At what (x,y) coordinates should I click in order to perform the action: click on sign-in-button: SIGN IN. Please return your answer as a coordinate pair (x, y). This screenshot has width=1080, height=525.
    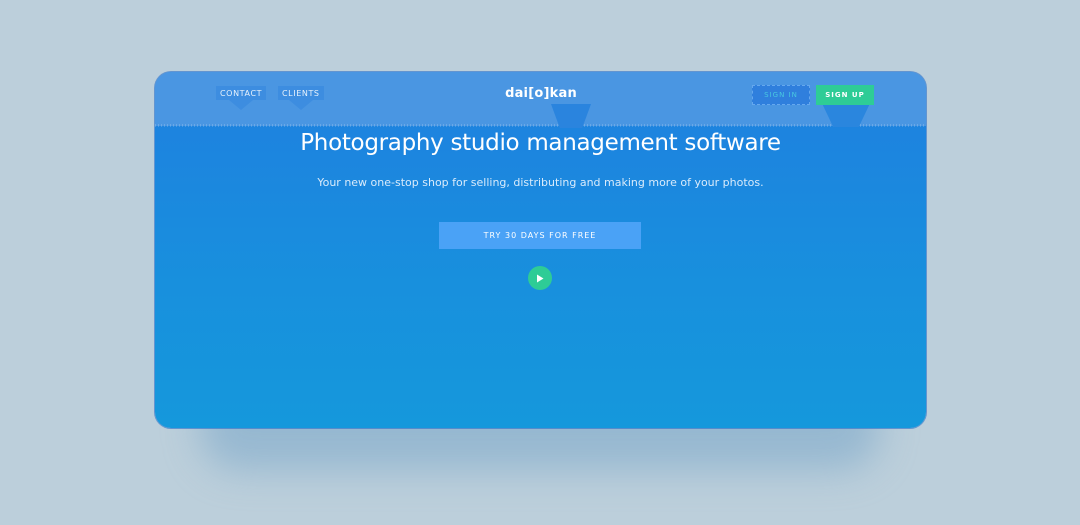
    Looking at the image, I should click on (781, 95).